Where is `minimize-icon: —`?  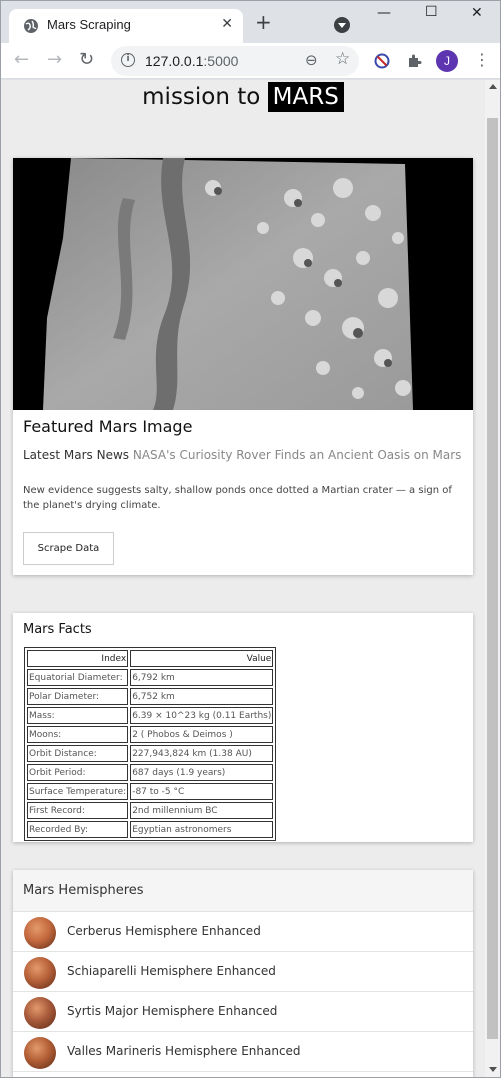
minimize-icon: — is located at coordinates (384, 13).